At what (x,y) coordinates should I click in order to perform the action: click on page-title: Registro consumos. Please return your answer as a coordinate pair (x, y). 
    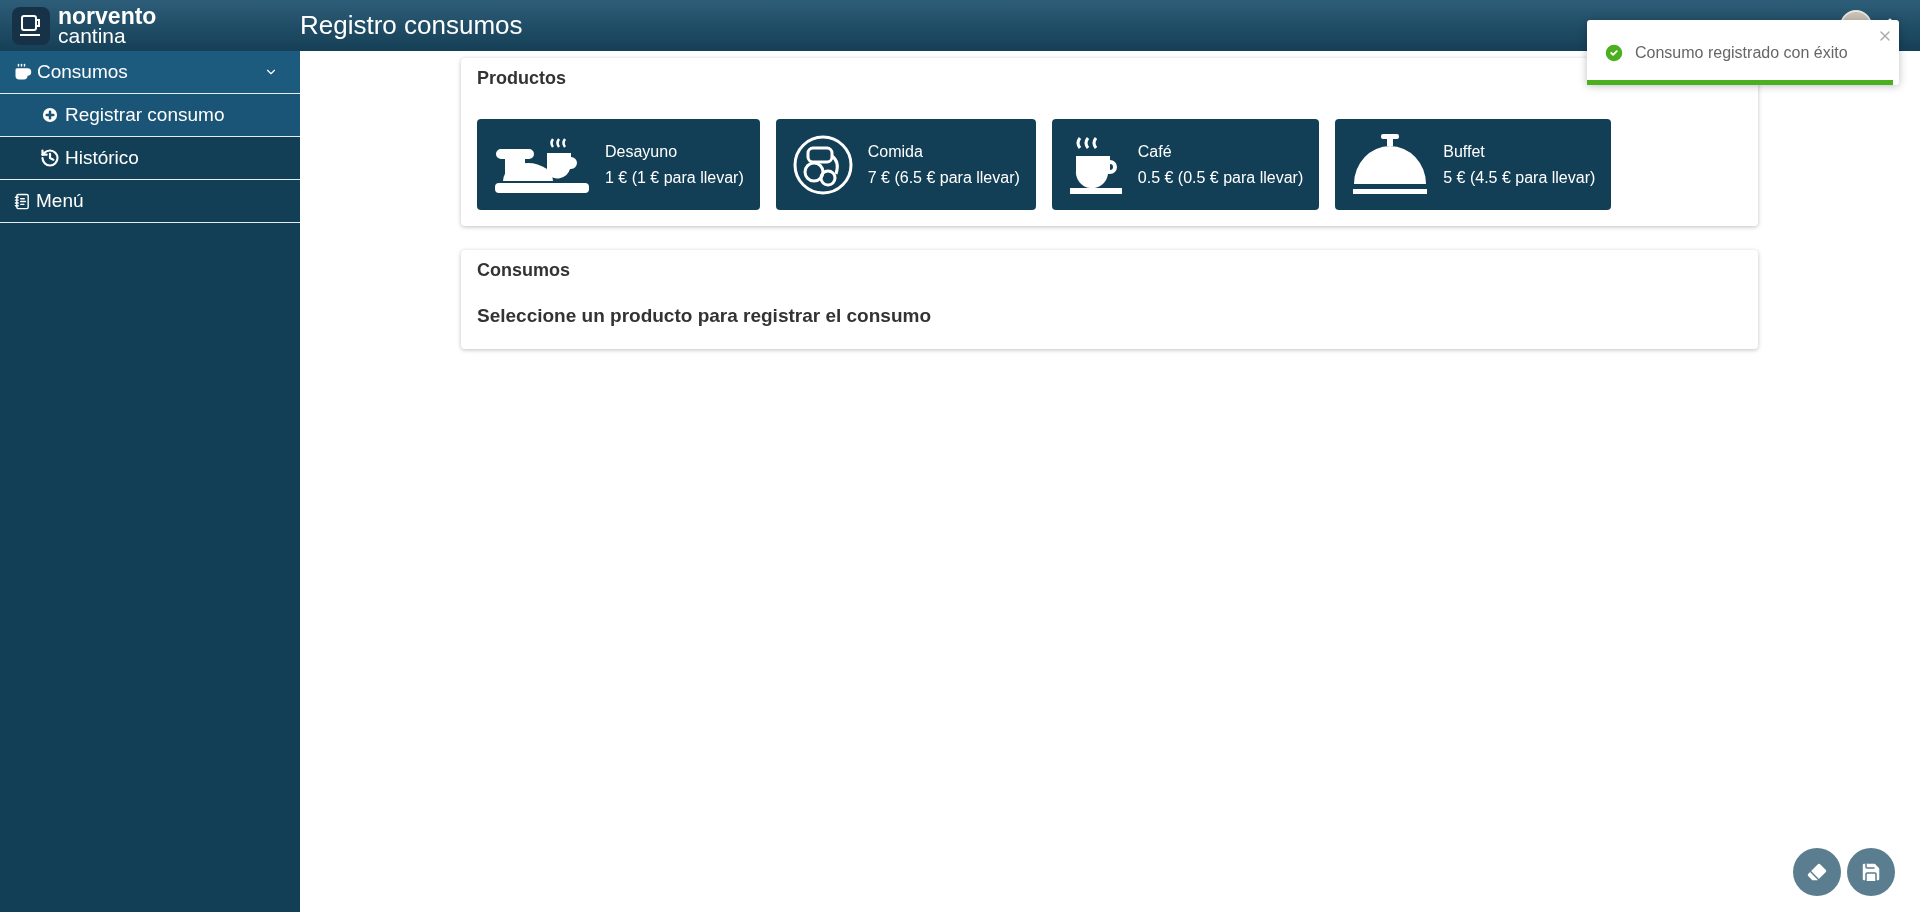
    Looking at the image, I should click on (411, 25).